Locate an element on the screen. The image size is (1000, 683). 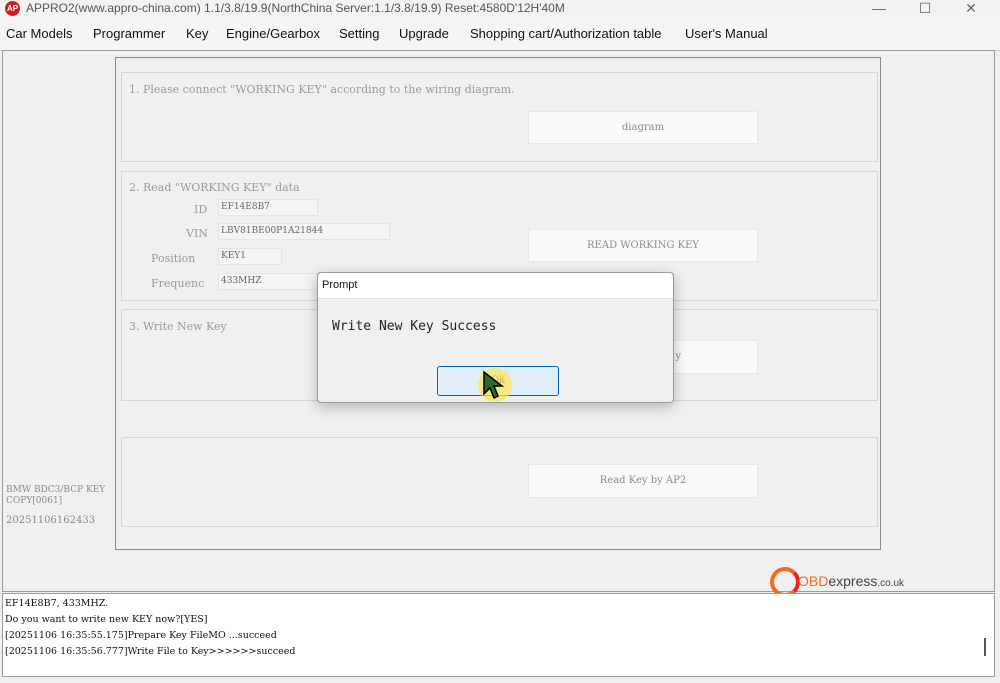
menu-programmer: Programmer is located at coordinates (129, 33).